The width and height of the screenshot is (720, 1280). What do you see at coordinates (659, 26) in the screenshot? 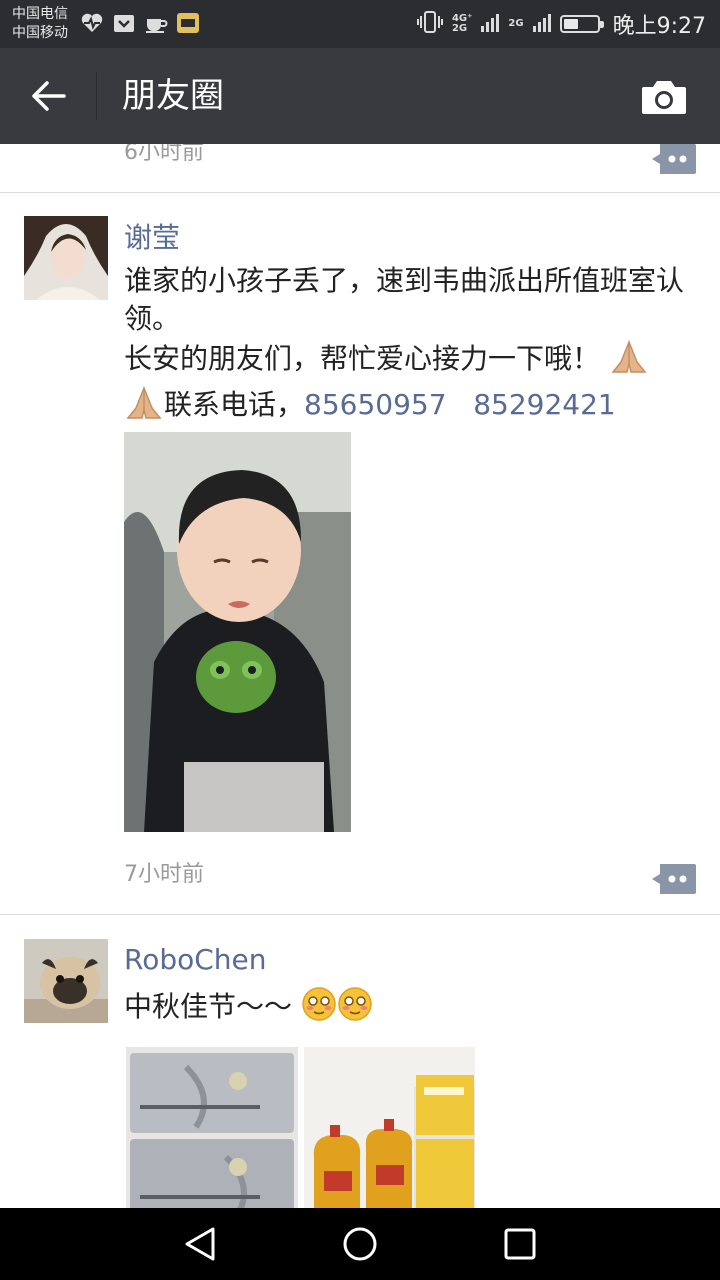
I see `clock: 晚上9:27` at bounding box center [659, 26].